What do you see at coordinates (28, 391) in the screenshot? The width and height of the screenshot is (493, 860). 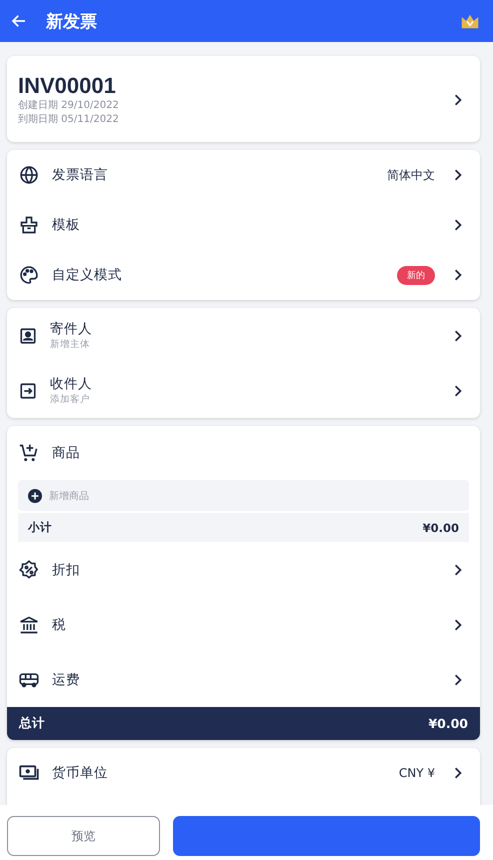 I see `arrow-box-icon` at bounding box center [28, 391].